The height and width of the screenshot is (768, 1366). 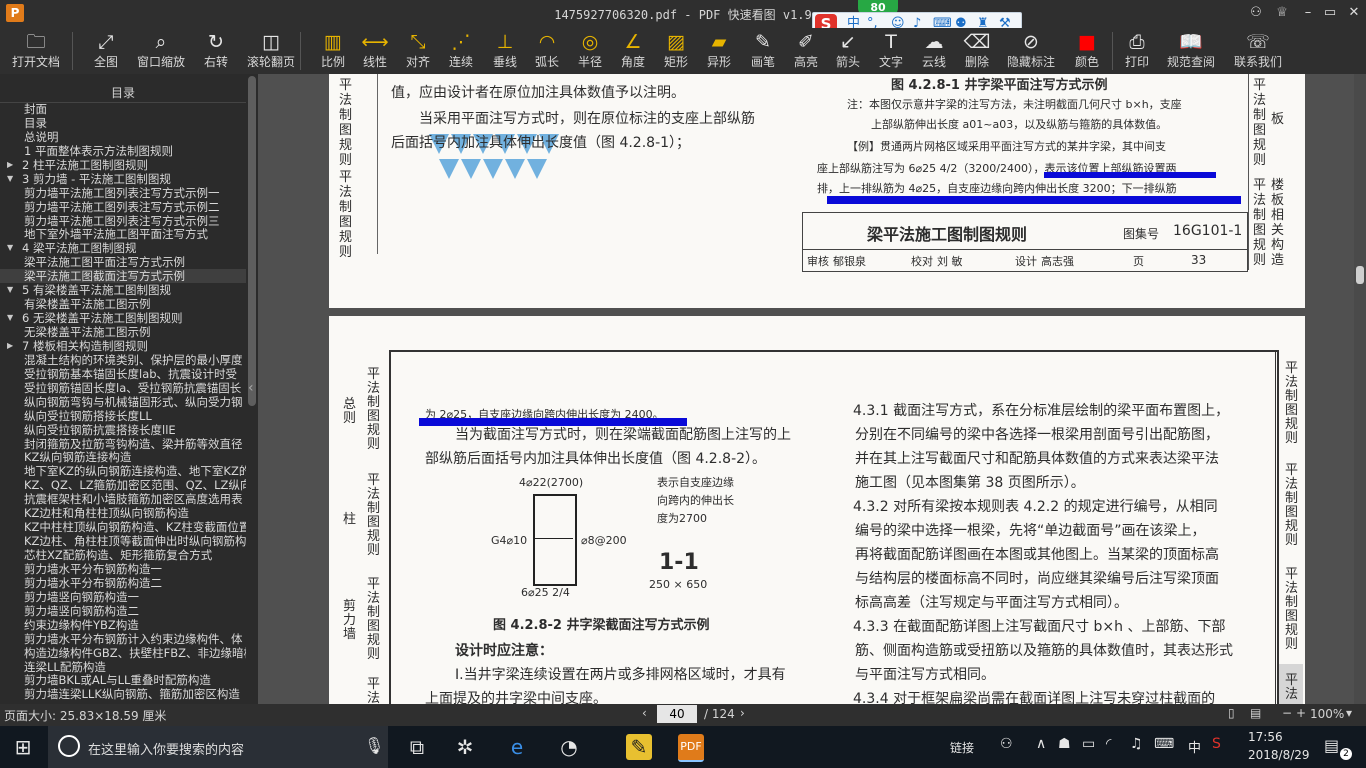 What do you see at coordinates (719, 52) in the screenshot?
I see `toolbar-polygon-area-button: ▰ 异形` at bounding box center [719, 52].